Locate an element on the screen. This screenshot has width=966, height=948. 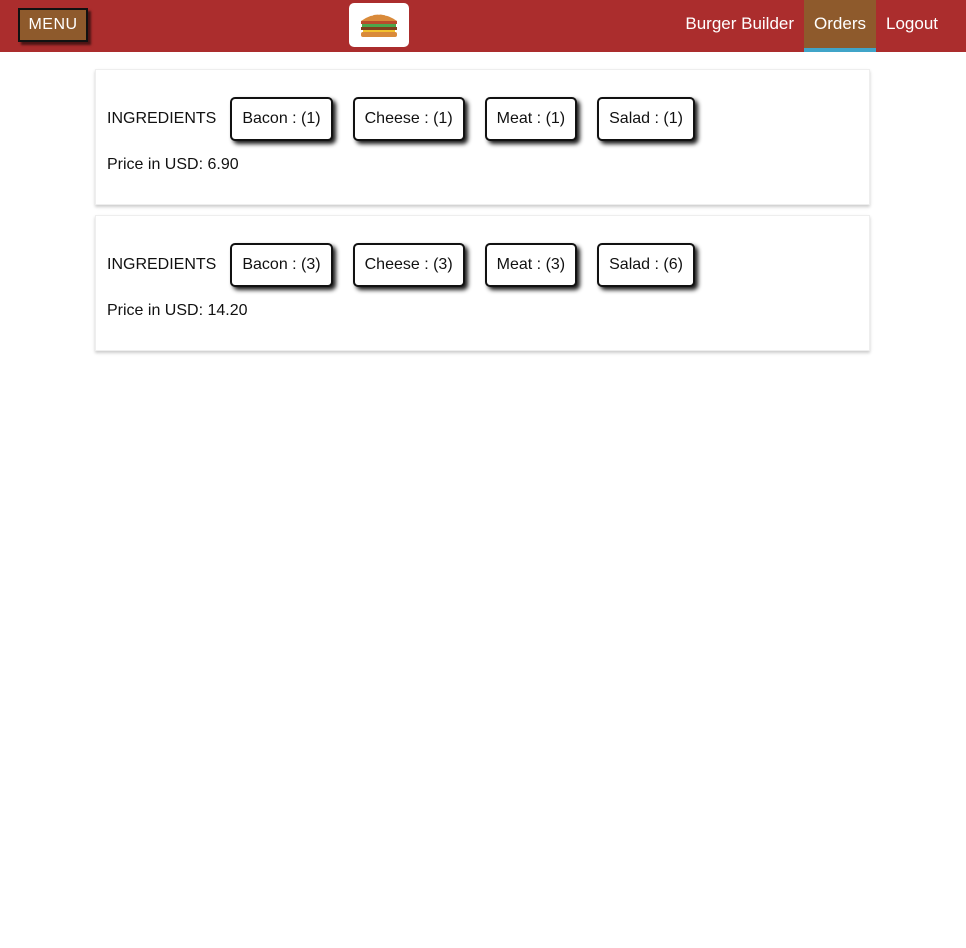
logo is located at coordinates (379, 25).